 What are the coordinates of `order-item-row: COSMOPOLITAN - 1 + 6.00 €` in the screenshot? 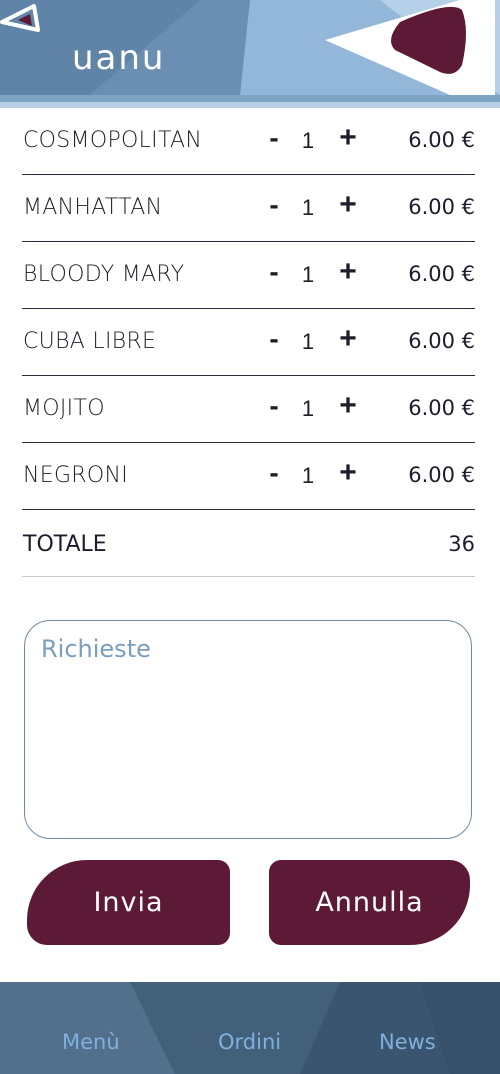 It's located at (248, 141).